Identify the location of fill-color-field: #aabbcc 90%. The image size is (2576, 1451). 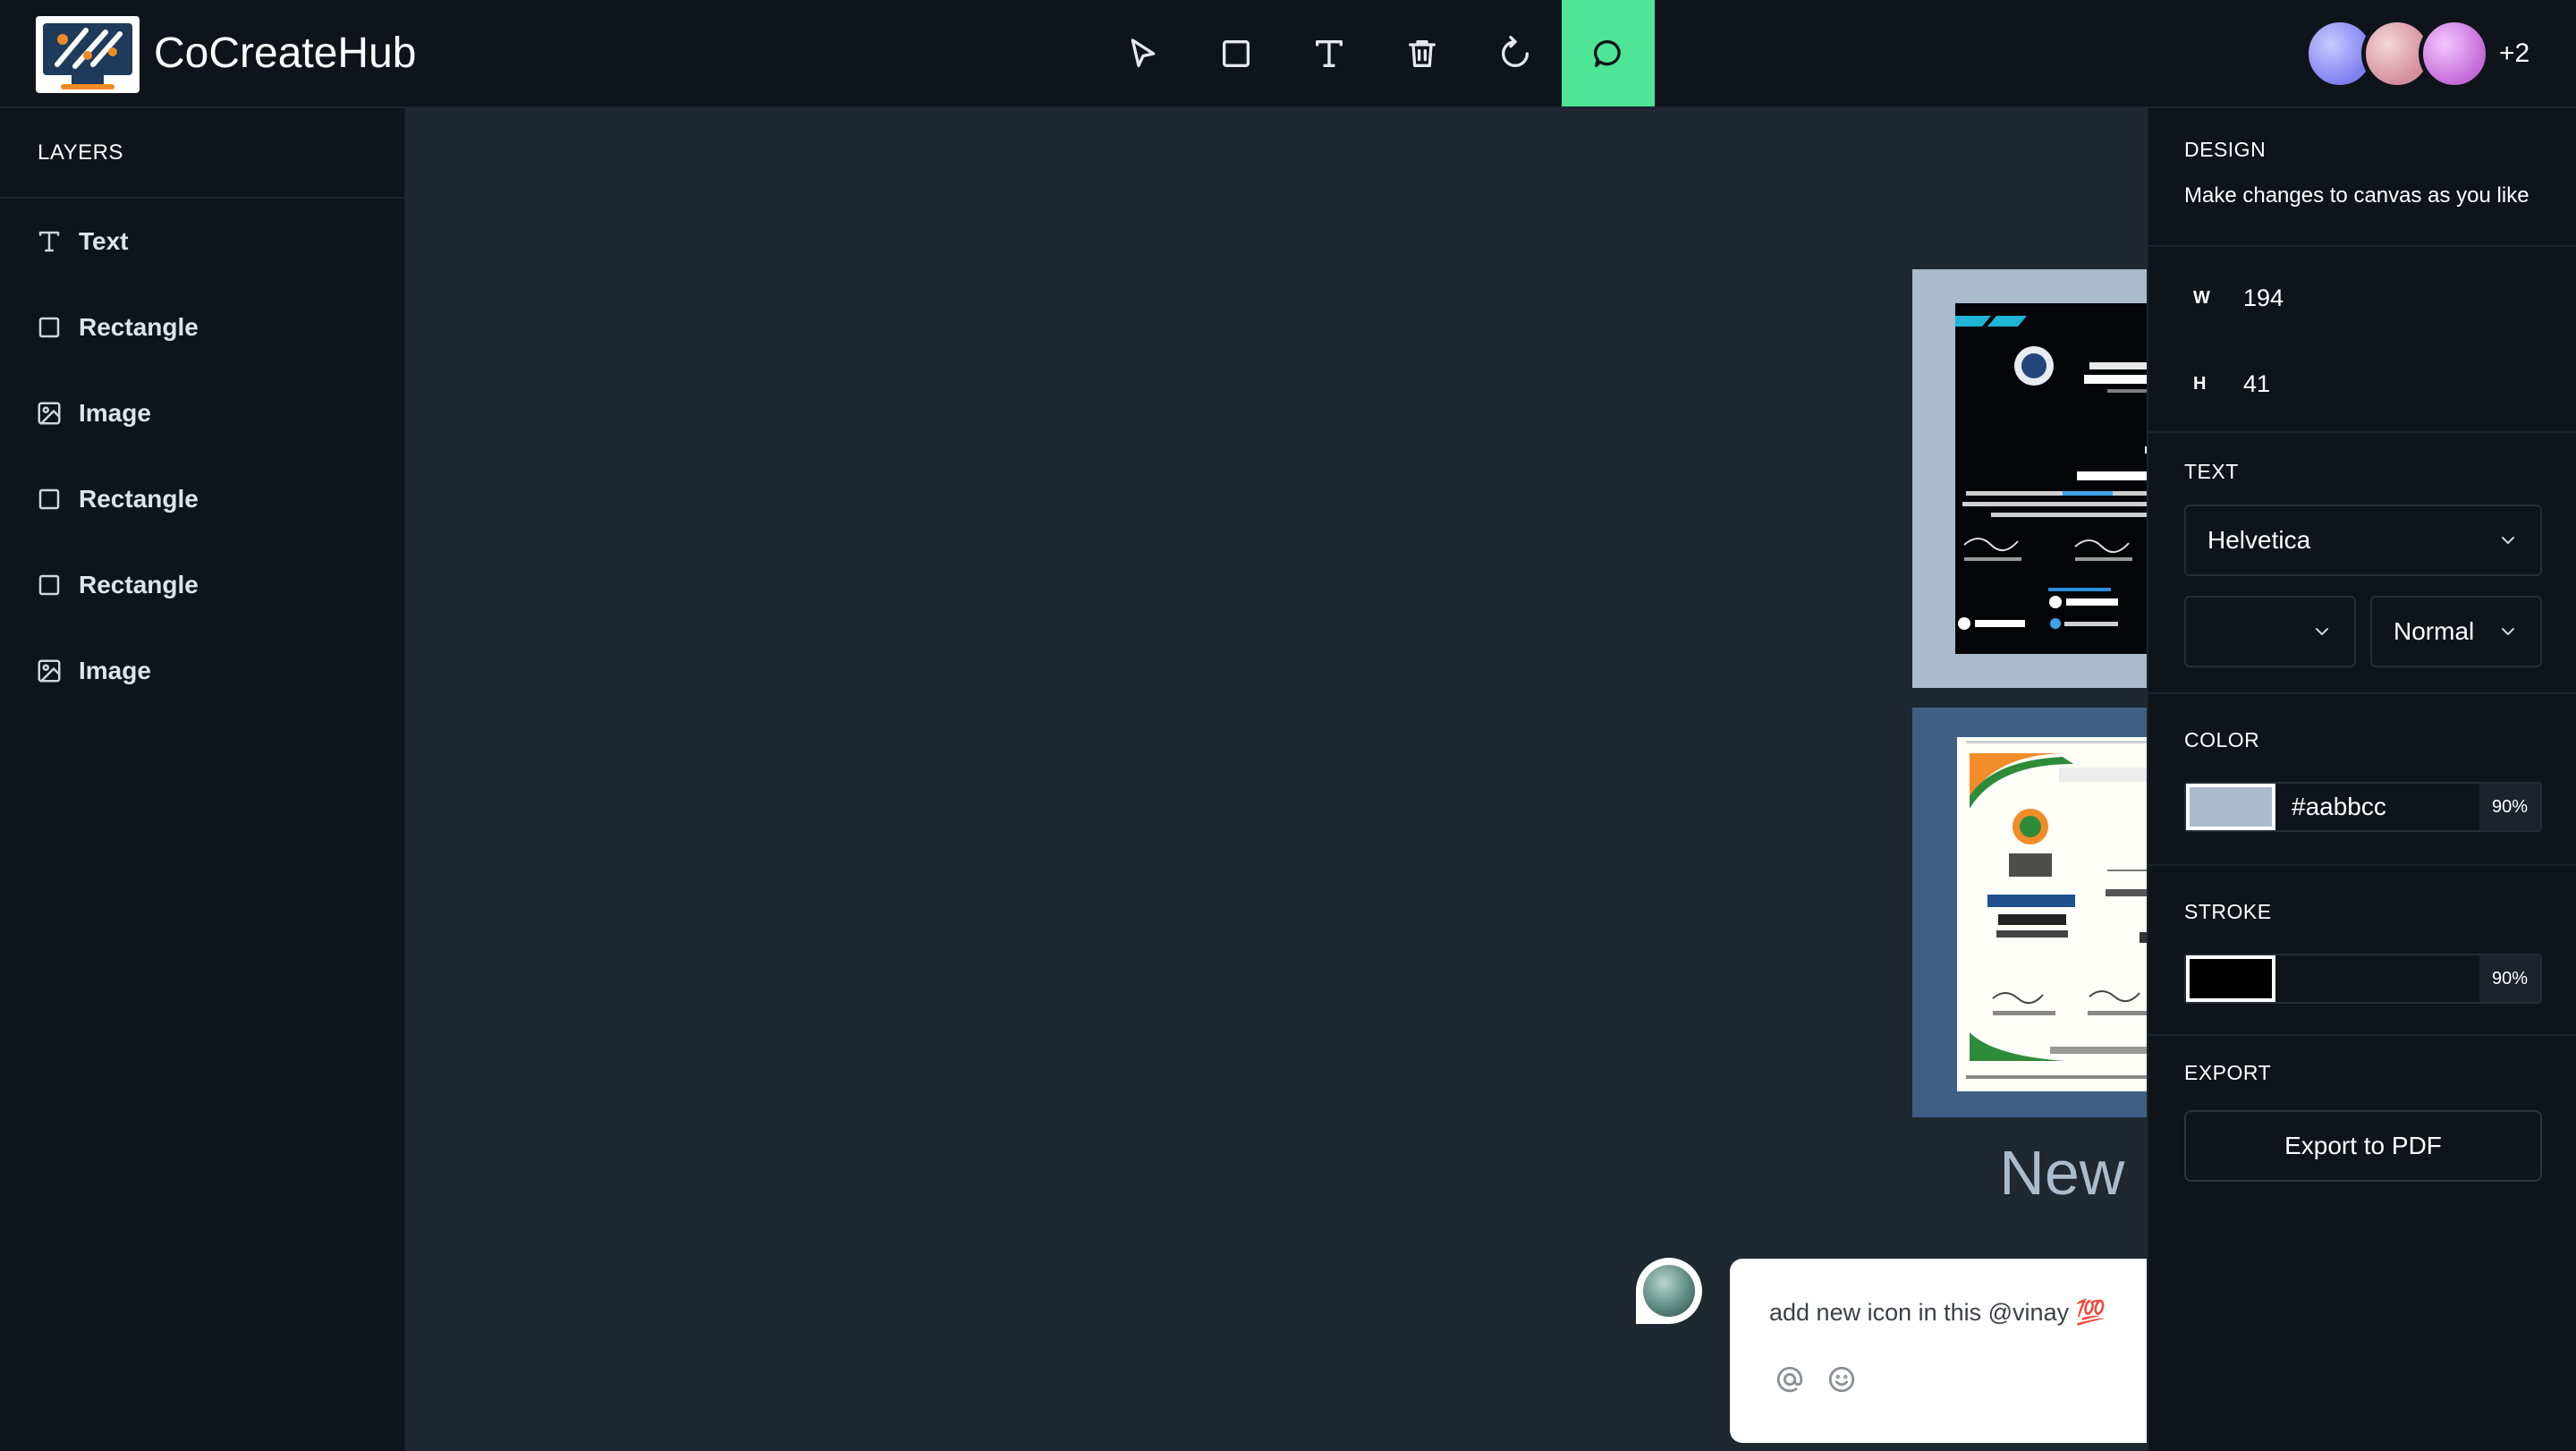
(2363, 807).